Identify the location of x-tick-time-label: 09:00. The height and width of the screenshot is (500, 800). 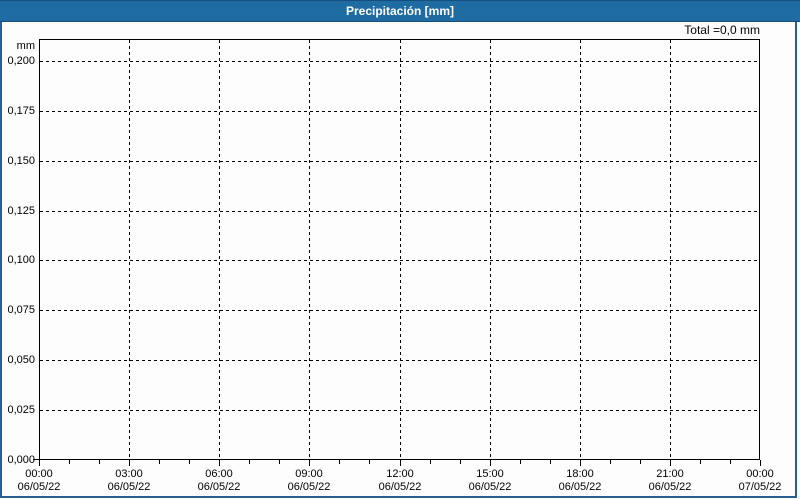
(309, 474).